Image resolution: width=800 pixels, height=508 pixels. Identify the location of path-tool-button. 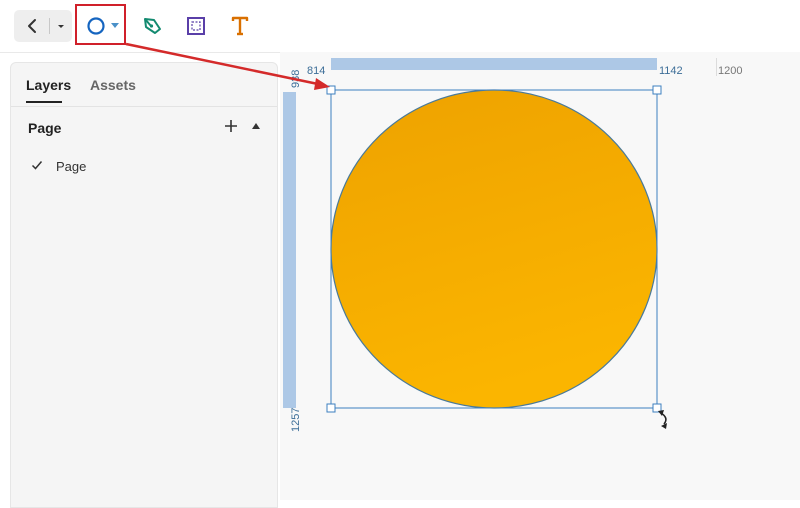
(152, 26).